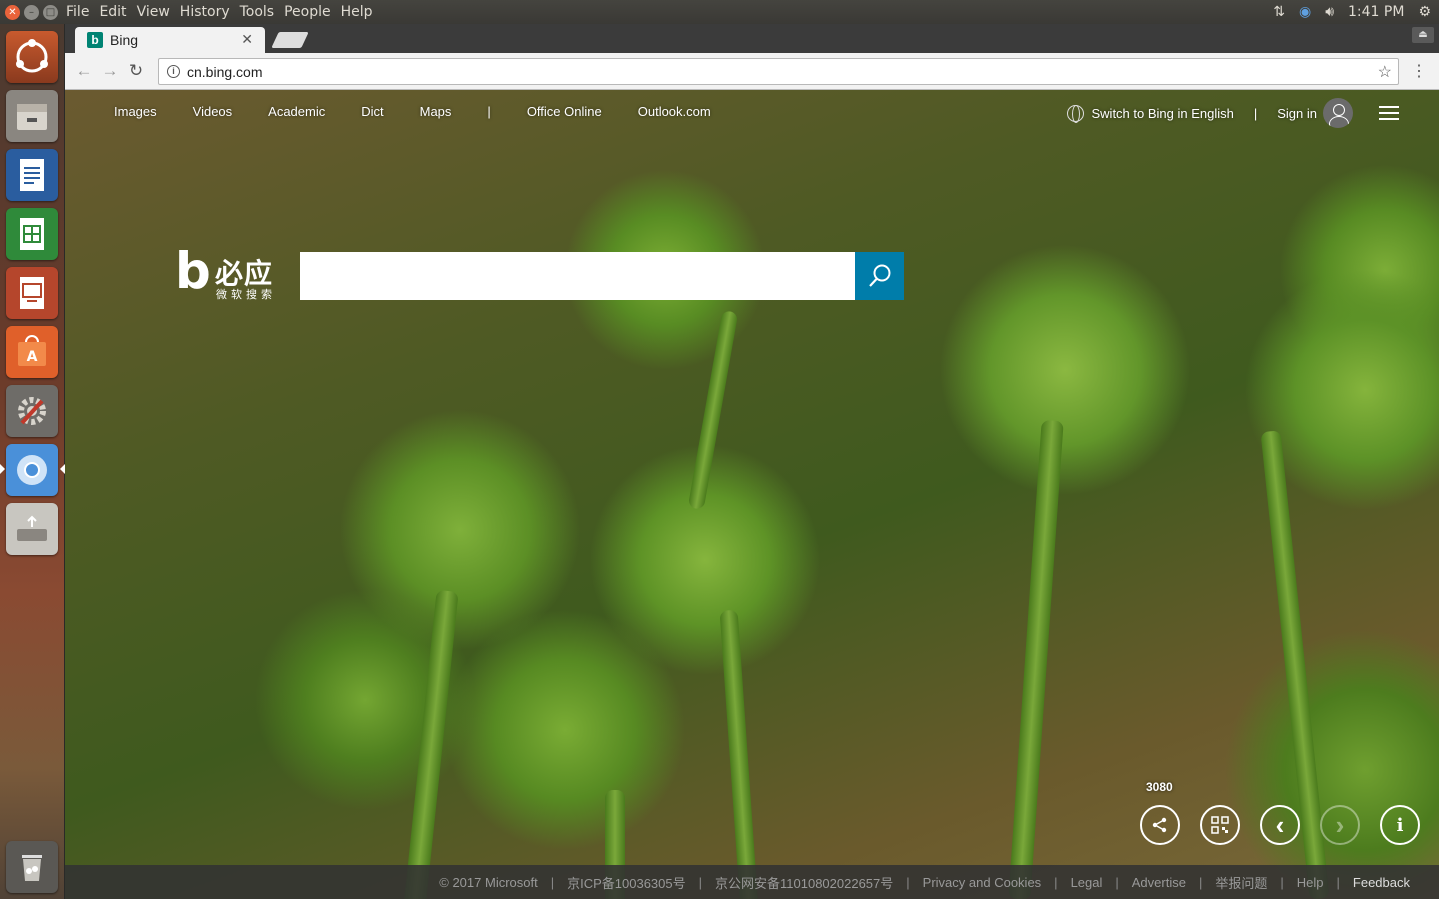  I want to click on ubuntu-software-icon: A, so click(32, 352).